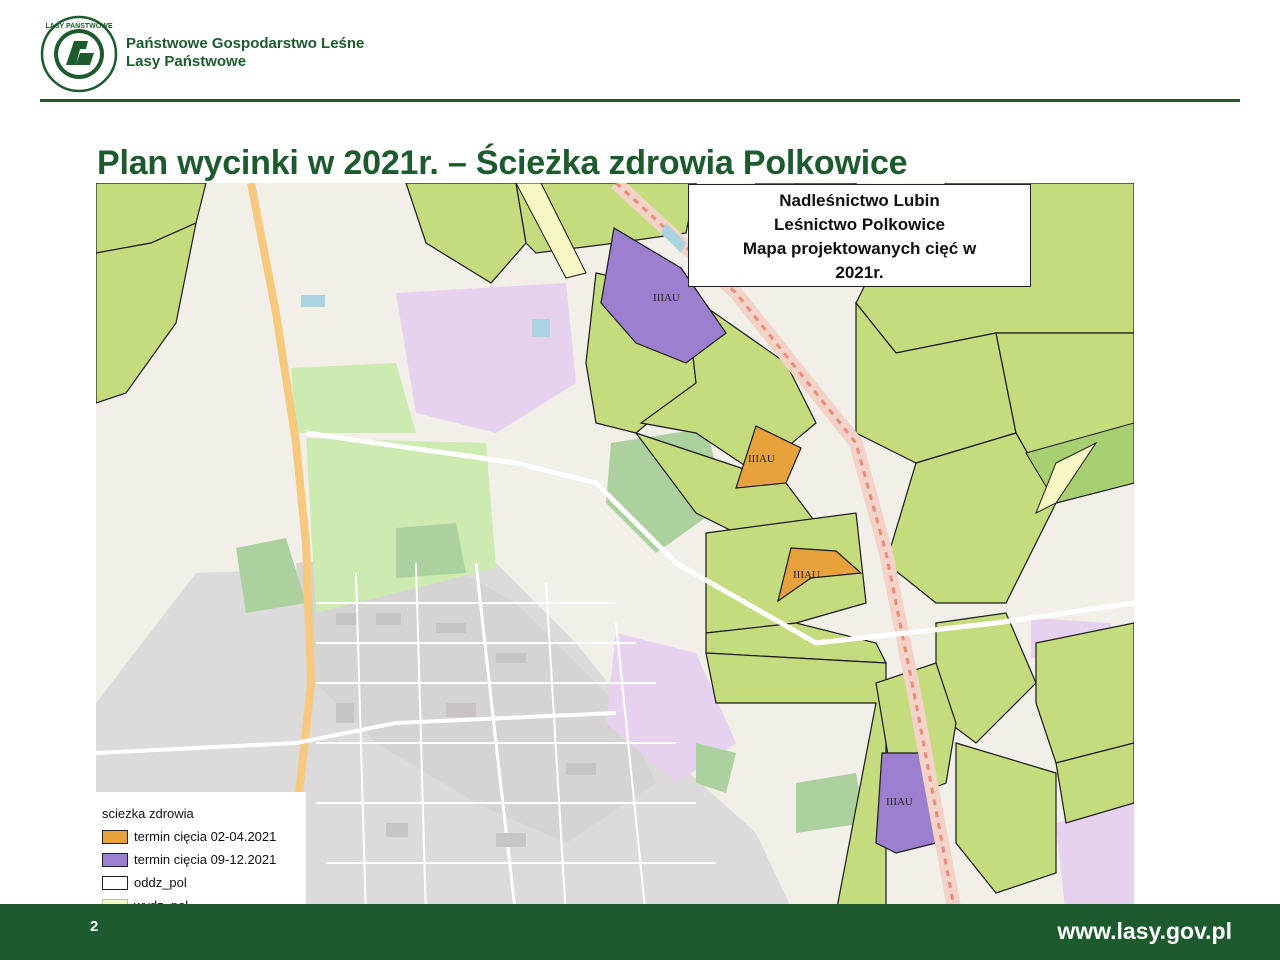 The width and height of the screenshot is (1280, 960). What do you see at coordinates (1144, 931) in the screenshot?
I see `footer-url: www.lasy.gov.pl` at bounding box center [1144, 931].